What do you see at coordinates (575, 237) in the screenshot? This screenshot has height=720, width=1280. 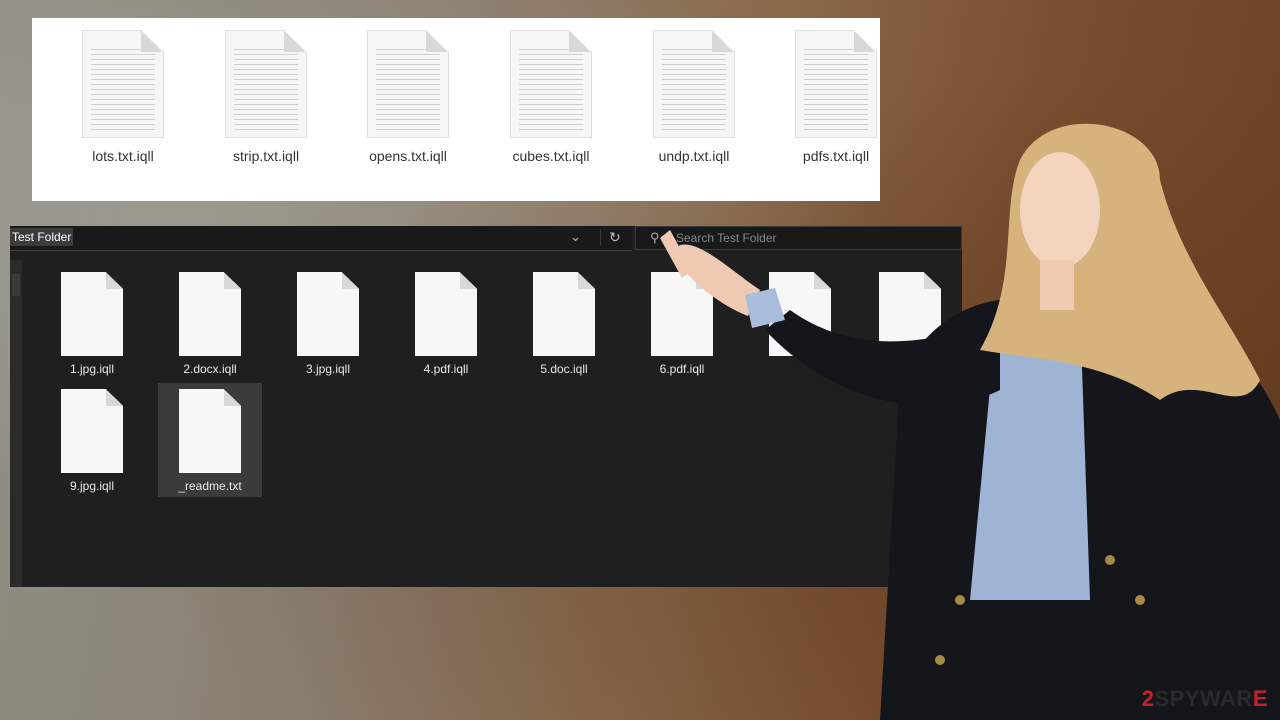 I see `chevron-down-icon: ⌄` at bounding box center [575, 237].